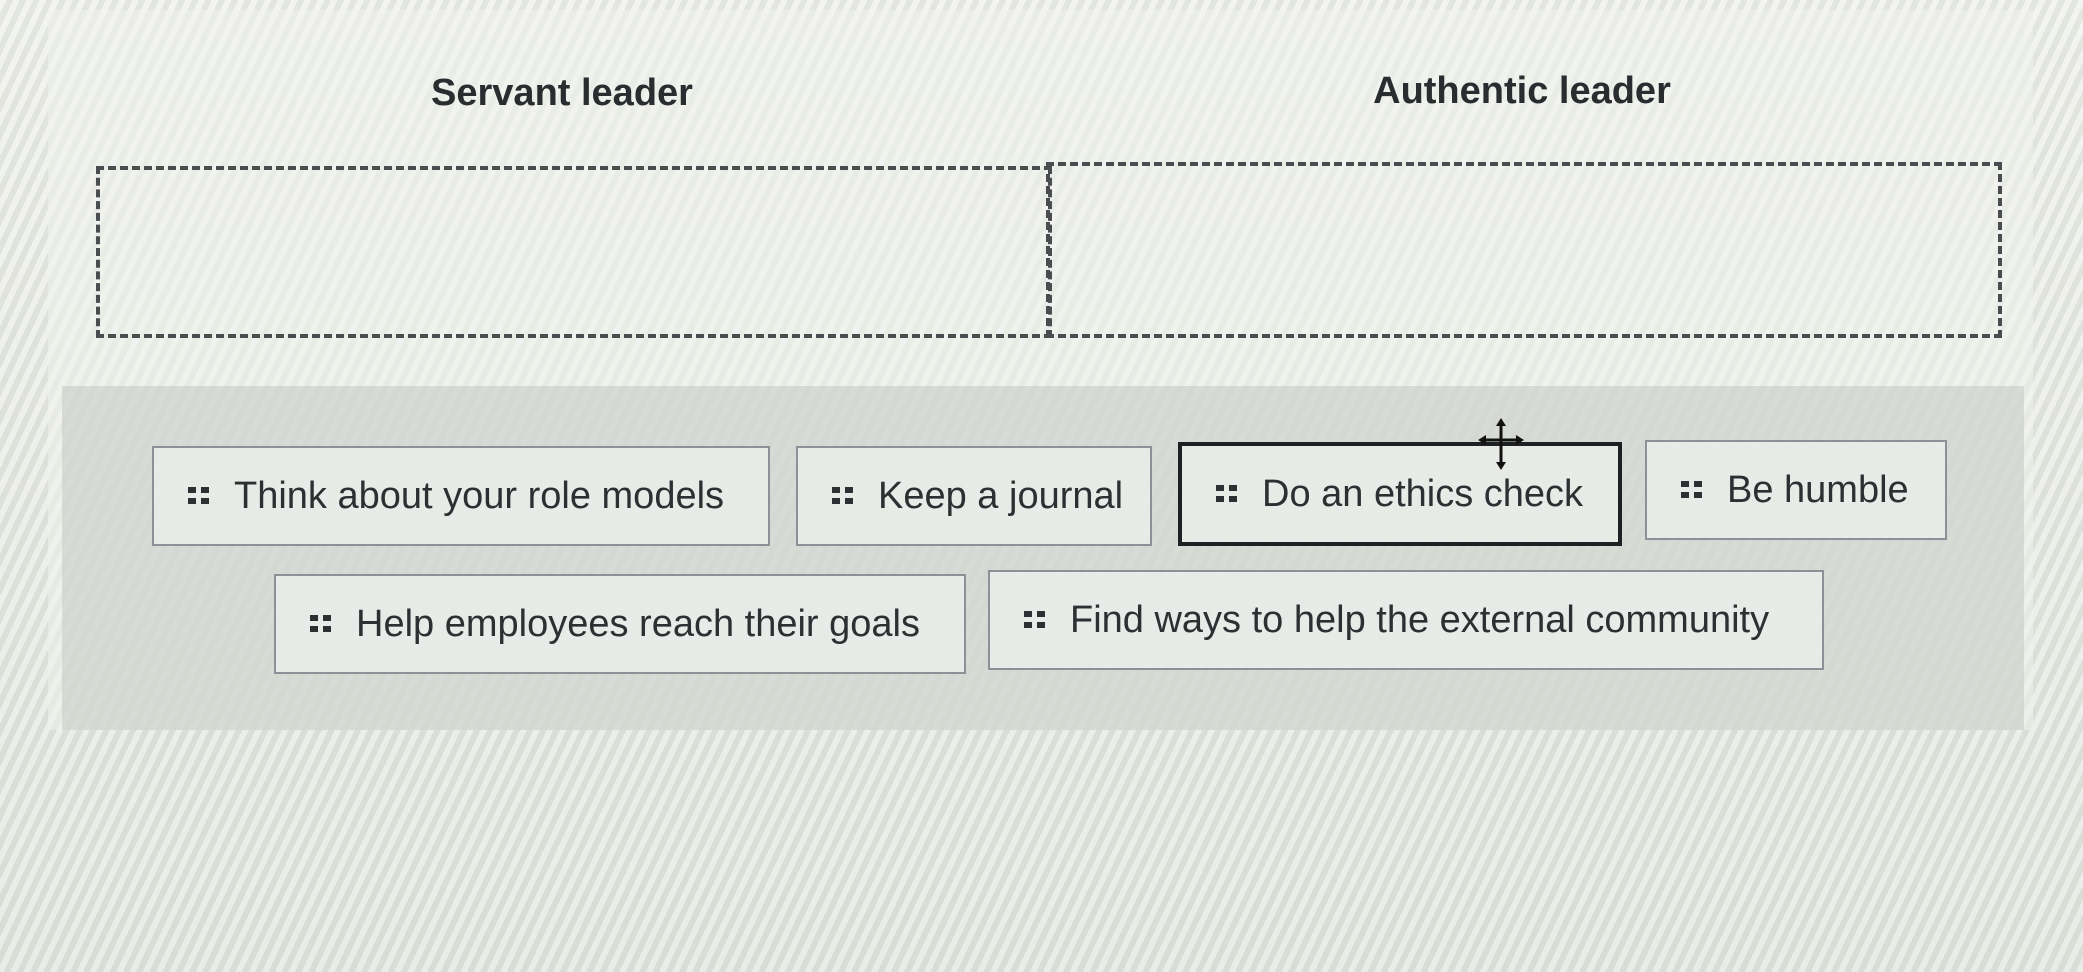 This screenshot has height=972, width=2083. Describe the element at coordinates (1423, 493) in the screenshot. I see `item-label: Do an ethics check` at that location.